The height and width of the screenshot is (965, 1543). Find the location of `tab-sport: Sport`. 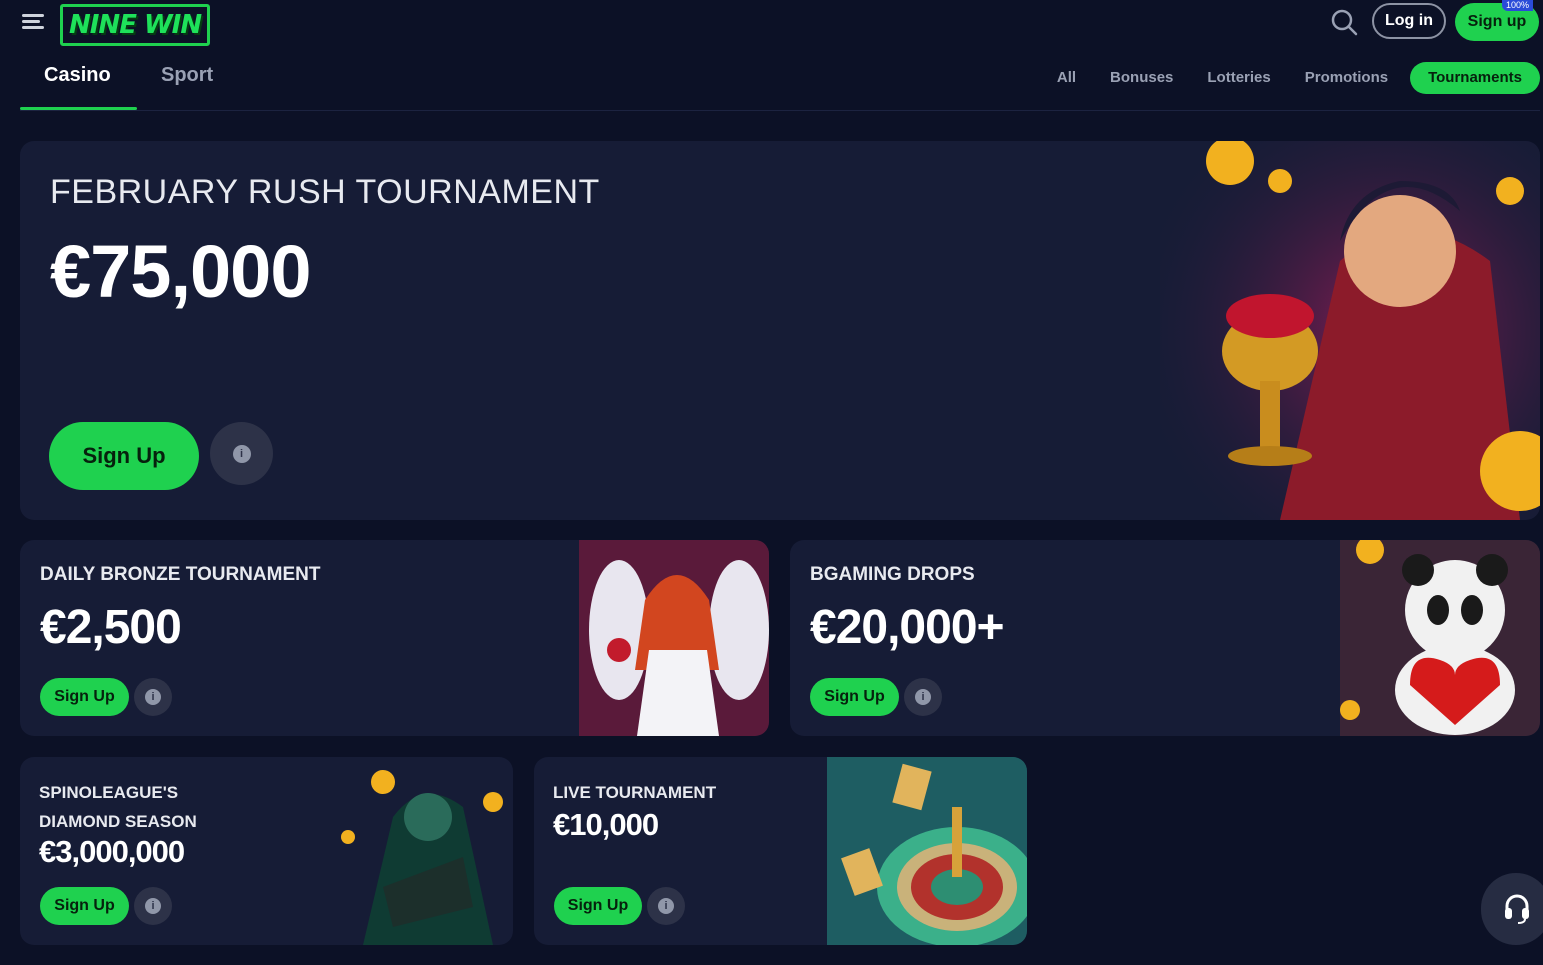

tab-sport: Sport is located at coordinates (187, 75).